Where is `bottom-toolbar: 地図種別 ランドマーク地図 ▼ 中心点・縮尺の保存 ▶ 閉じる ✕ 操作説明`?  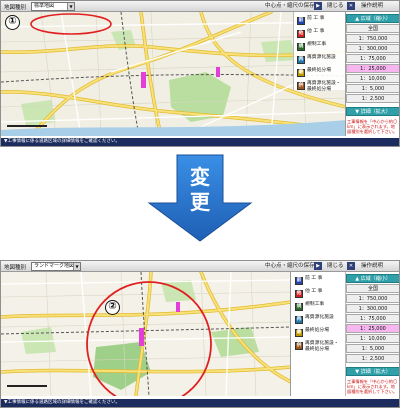 bottom-toolbar: 地図種別 ランドマーク地図 ▼ 中心点・縮尺の保存 ▶ 閉じる ✕ 操作説明 is located at coordinates (200, 266).